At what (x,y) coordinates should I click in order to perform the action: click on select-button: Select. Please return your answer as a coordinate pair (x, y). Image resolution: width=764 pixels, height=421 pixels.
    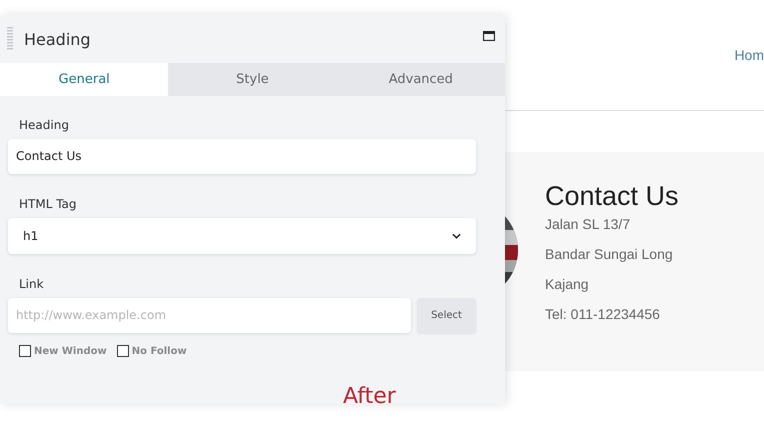
    Looking at the image, I should click on (446, 315).